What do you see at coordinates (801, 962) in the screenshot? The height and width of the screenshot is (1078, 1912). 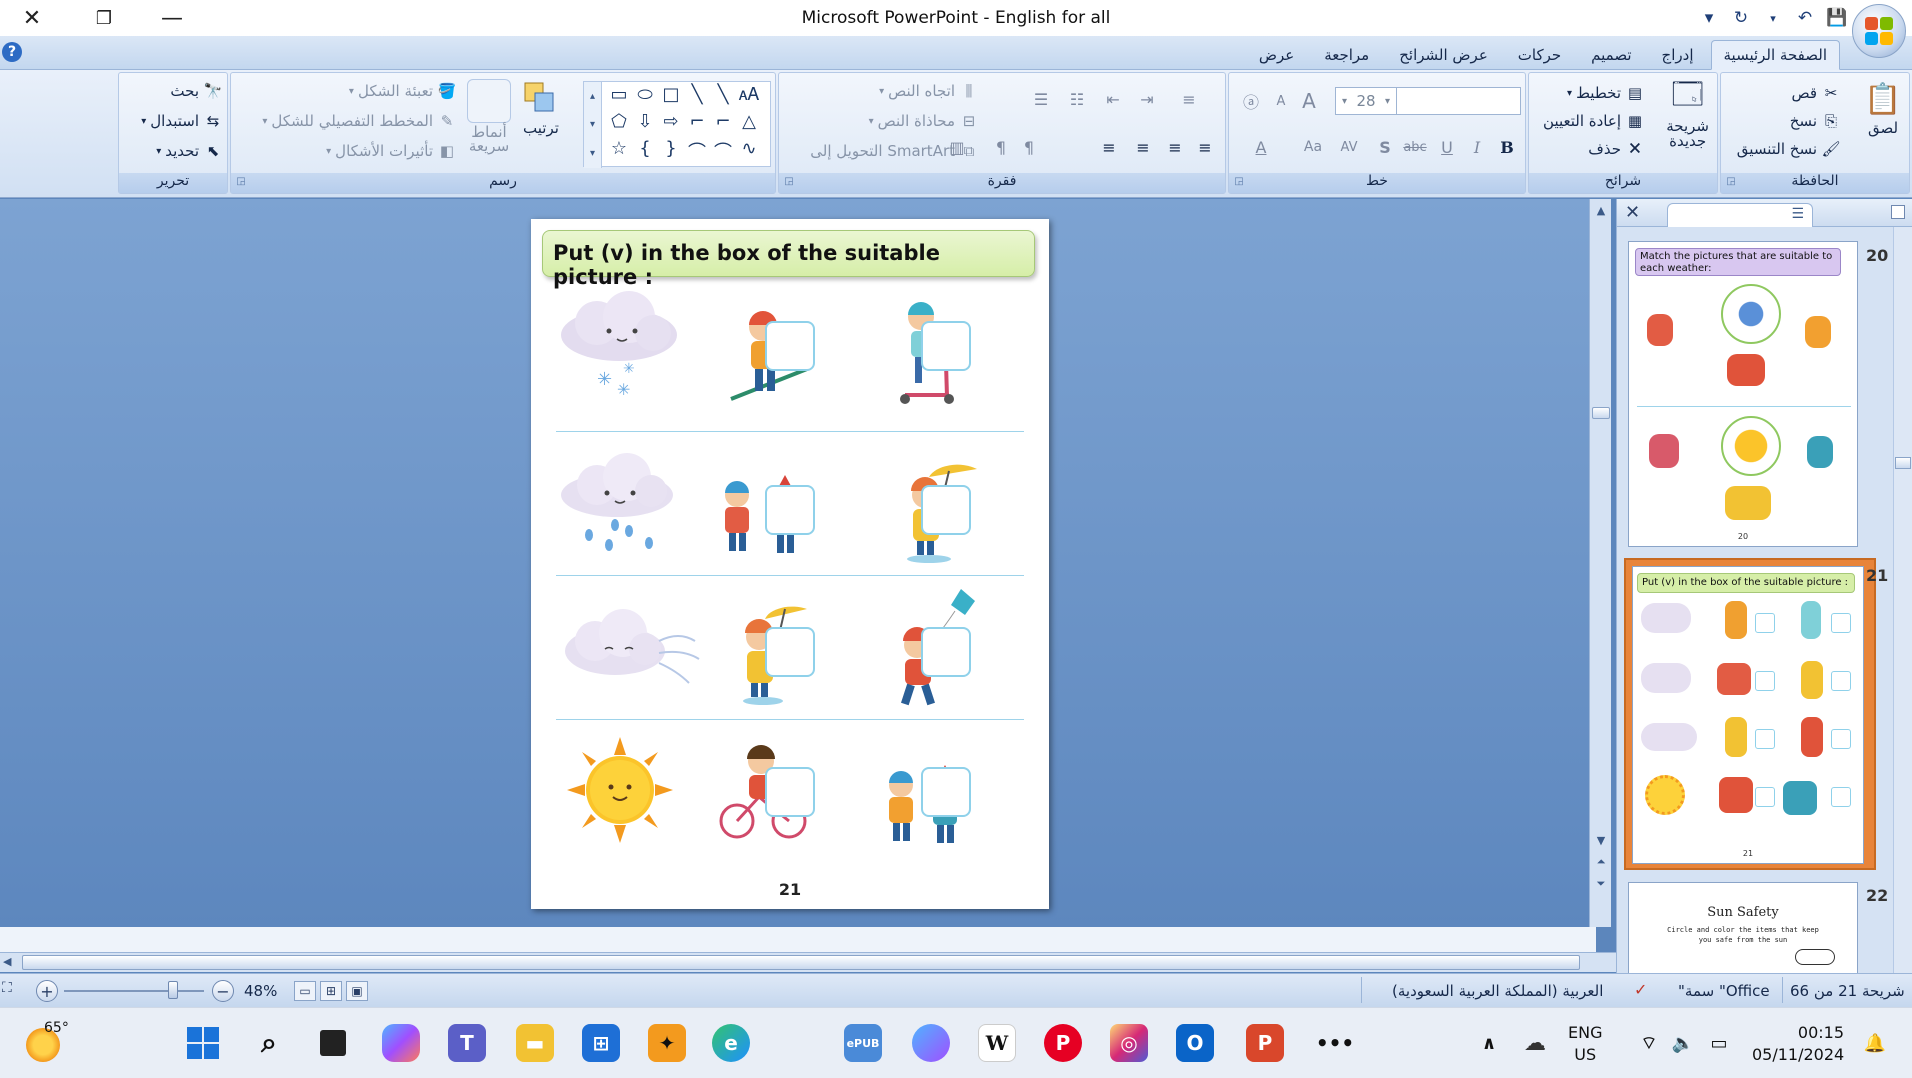 I see `horizontal-scroll-thumb` at bounding box center [801, 962].